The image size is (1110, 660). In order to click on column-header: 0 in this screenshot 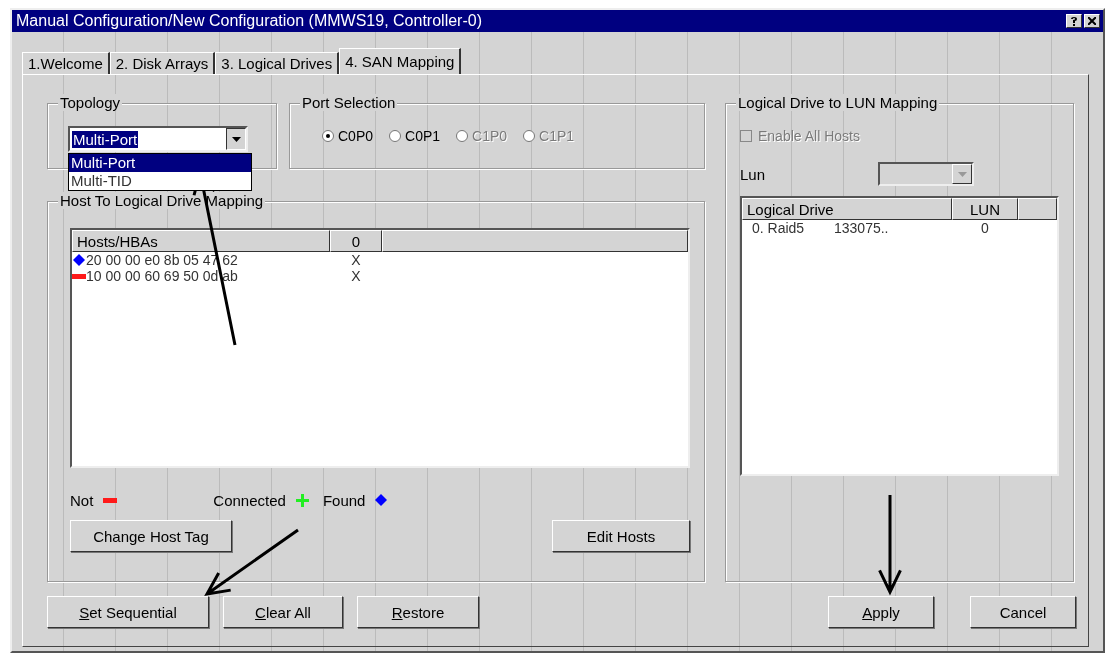, I will do `click(356, 241)`.